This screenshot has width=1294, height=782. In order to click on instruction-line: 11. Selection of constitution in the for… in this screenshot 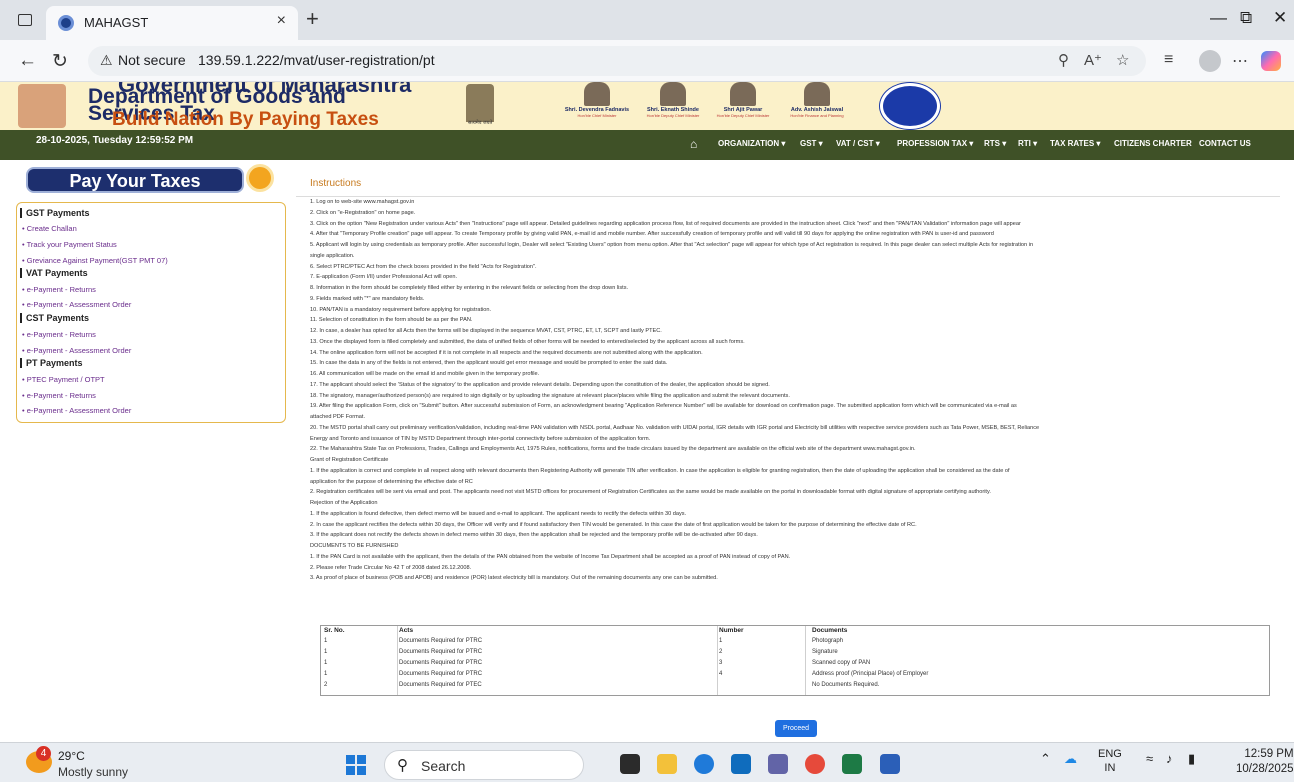, I will do `click(391, 320)`.